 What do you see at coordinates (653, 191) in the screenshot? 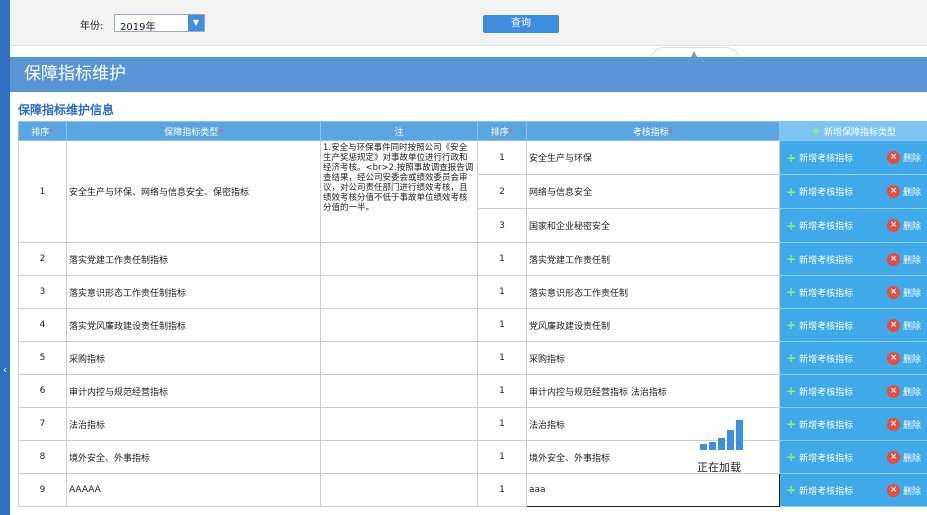
I see `assess-name-cell: 网络与信息安全` at bounding box center [653, 191].